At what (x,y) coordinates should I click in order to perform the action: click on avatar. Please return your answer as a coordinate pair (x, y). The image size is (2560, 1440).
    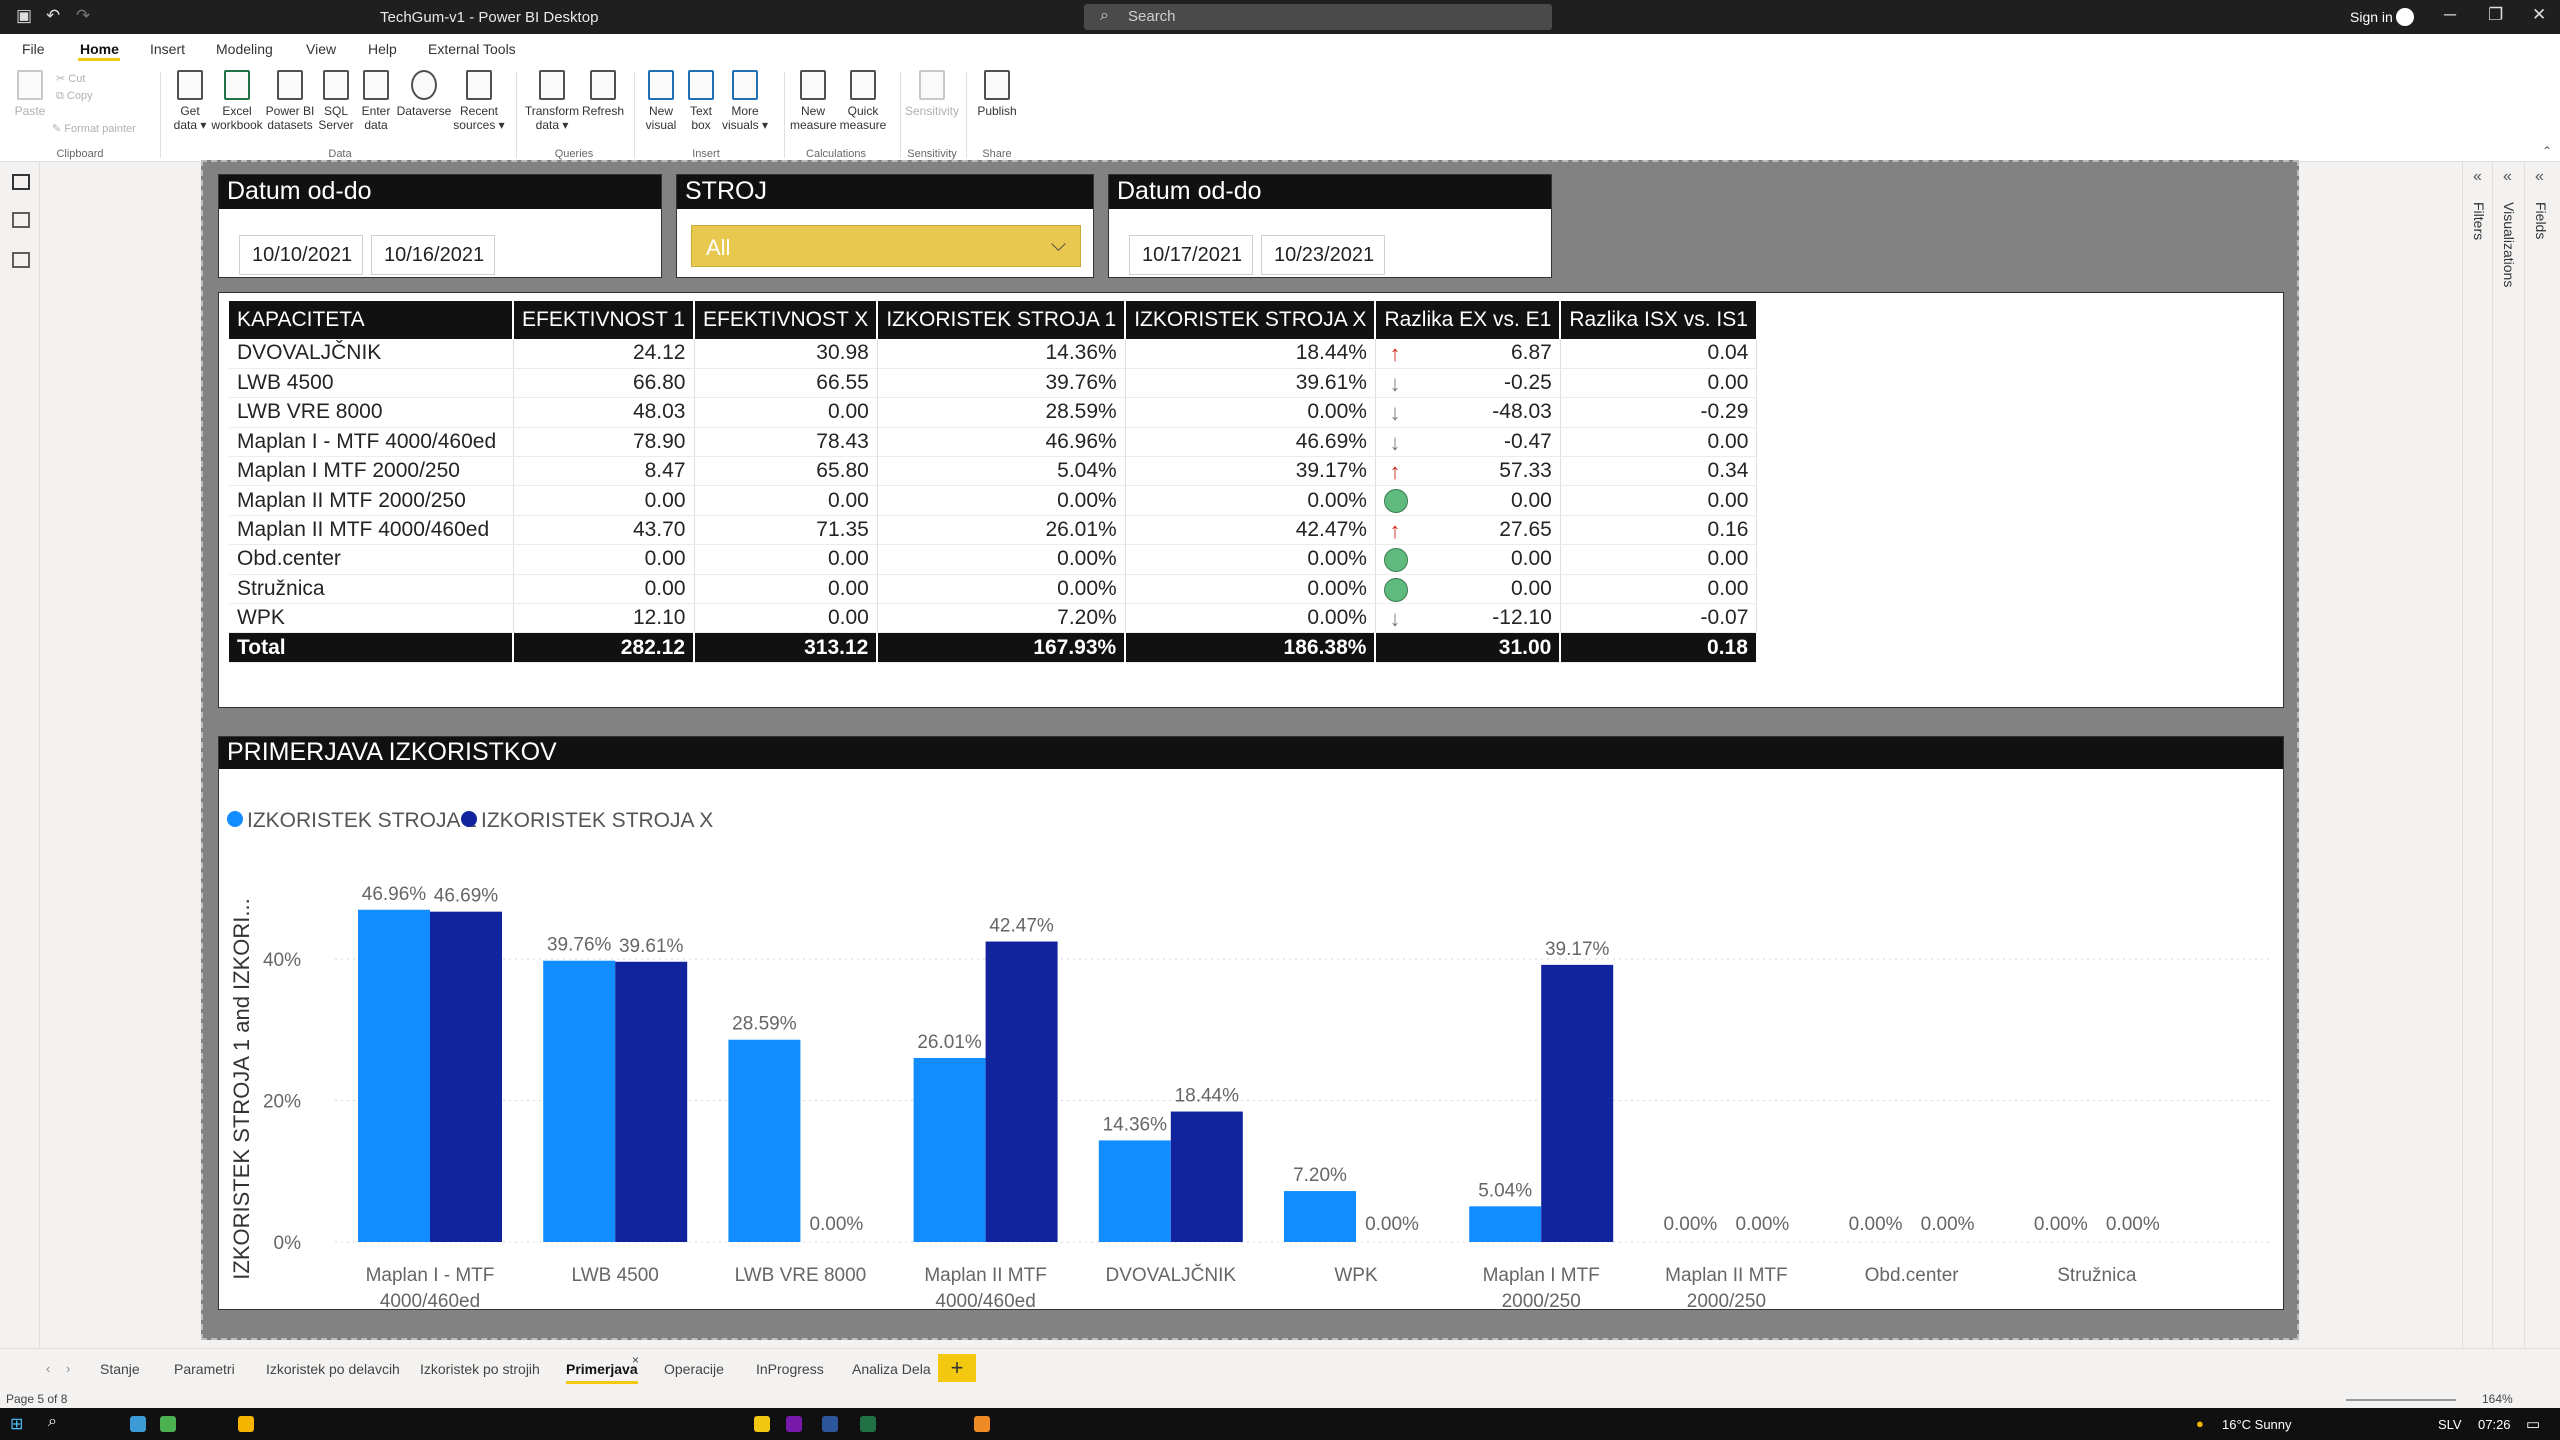
    Looking at the image, I should click on (2405, 17).